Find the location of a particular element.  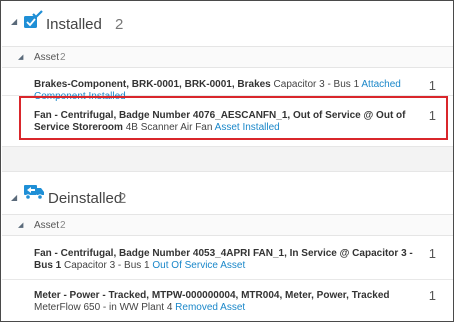

deinstalled-asset-group: ◢ Asset 2 is located at coordinates (227, 225).